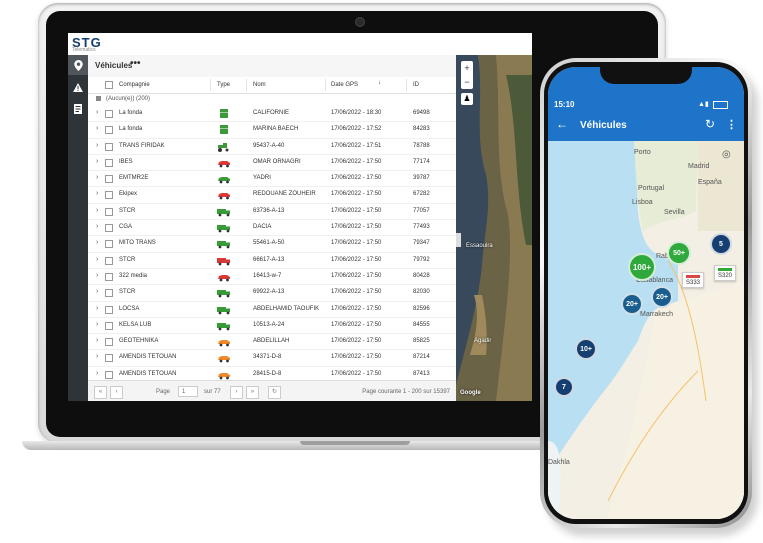  What do you see at coordinates (272, 293) in the screenshot?
I see `table-row: › STCR 69922-A-13 17/06/2022 - 17:50 82030` at bounding box center [272, 293].